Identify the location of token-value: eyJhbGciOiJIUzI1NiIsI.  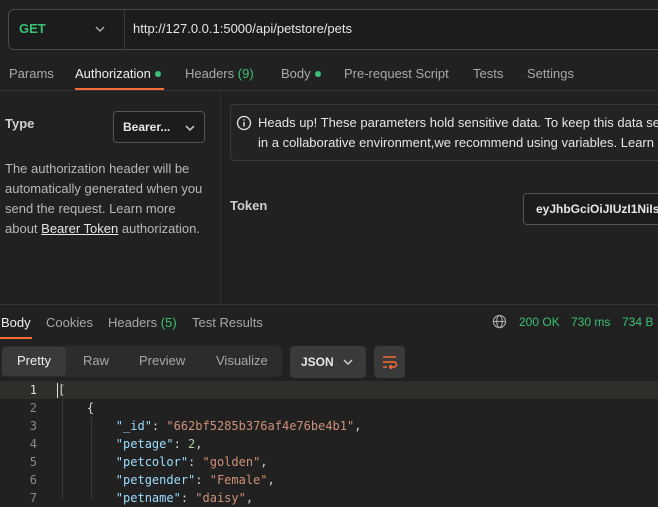
(597, 209).